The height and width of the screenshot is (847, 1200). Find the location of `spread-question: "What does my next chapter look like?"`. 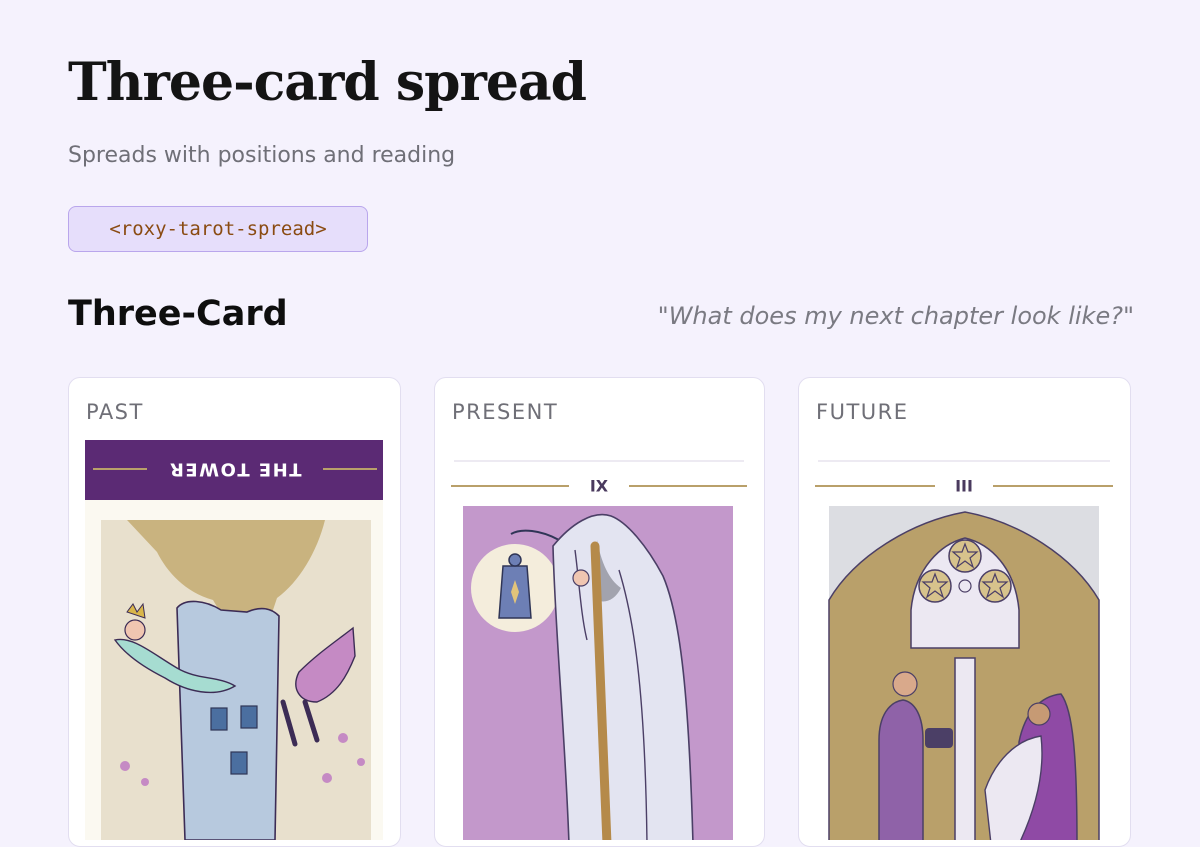

spread-question: "What does my next chapter look like?" is located at coordinates (895, 316).